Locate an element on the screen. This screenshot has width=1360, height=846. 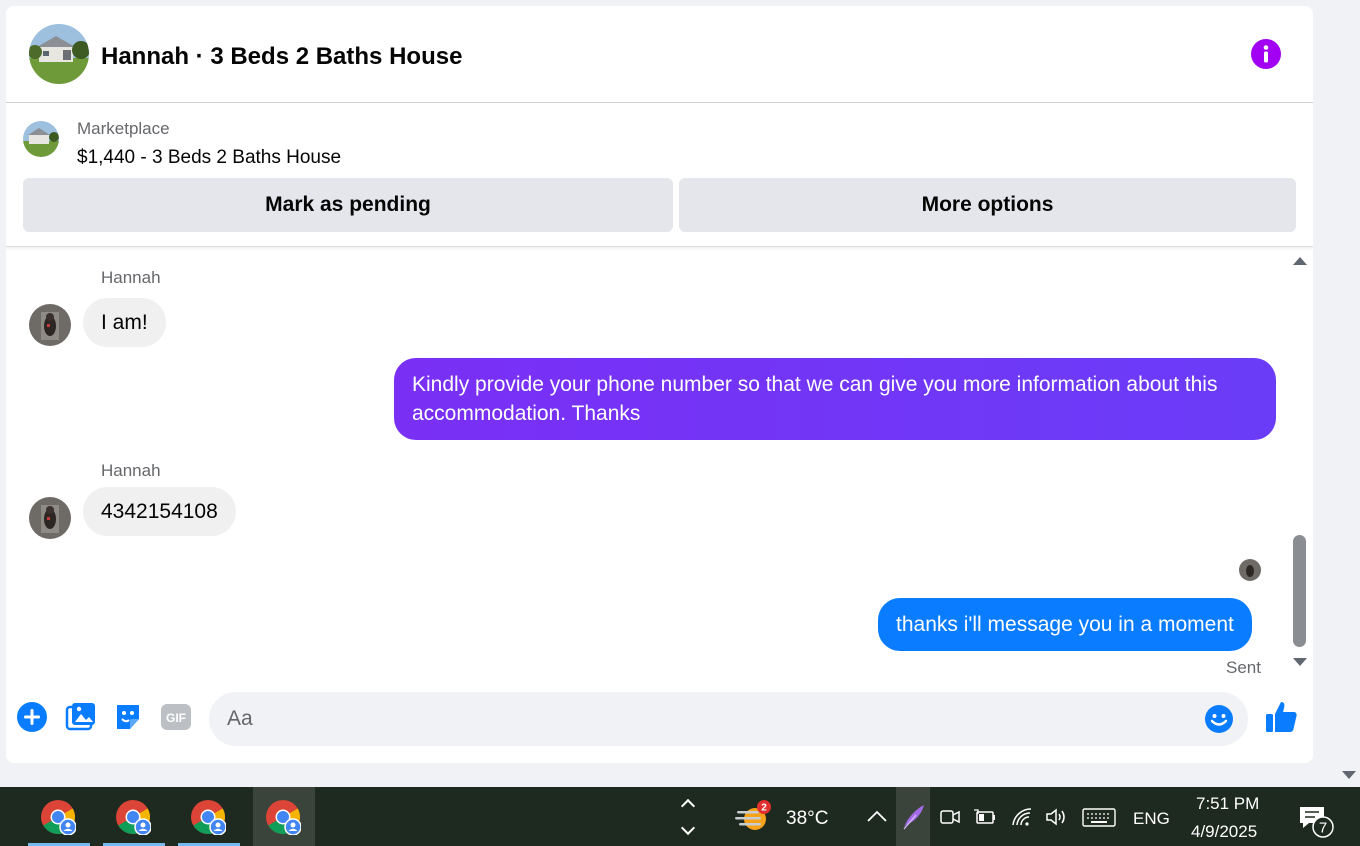
photo-icon is located at coordinates (81, 717).